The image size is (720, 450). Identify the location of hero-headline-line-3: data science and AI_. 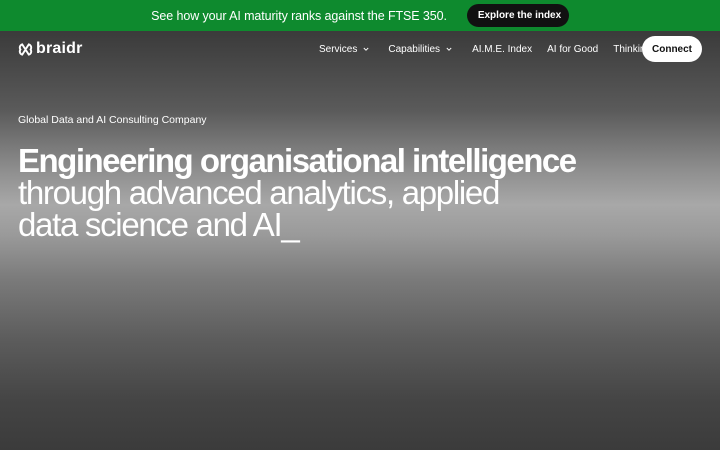
(159, 224).